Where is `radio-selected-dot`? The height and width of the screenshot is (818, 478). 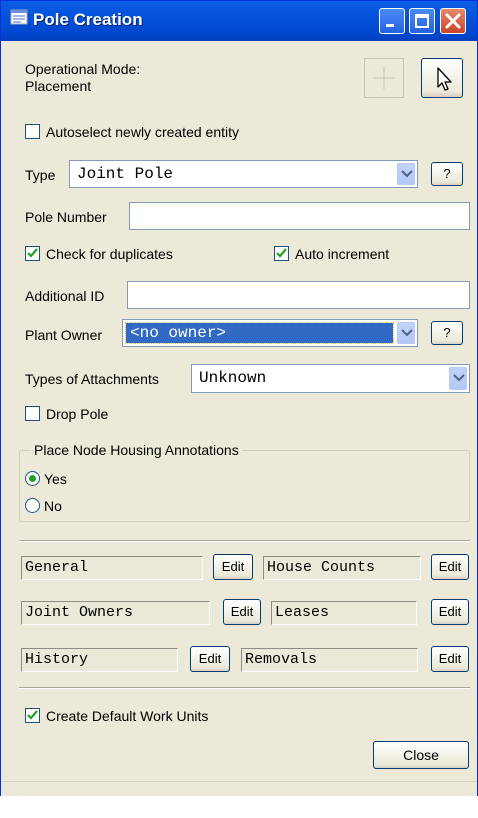 radio-selected-dot is located at coordinates (32, 478).